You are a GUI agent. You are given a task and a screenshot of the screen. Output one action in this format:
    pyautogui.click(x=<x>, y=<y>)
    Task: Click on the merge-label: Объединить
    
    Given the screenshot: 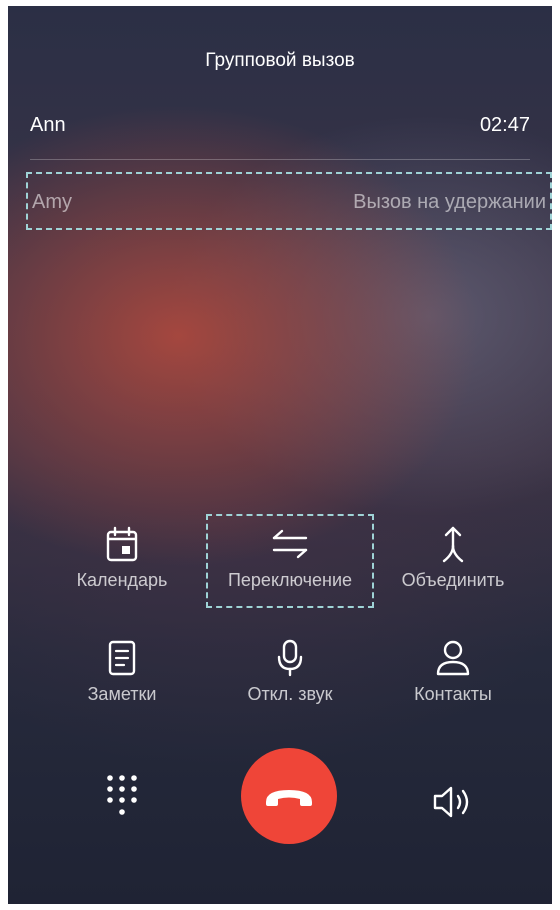 What is the action you would take?
    pyautogui.click(x=453, y=580)
    